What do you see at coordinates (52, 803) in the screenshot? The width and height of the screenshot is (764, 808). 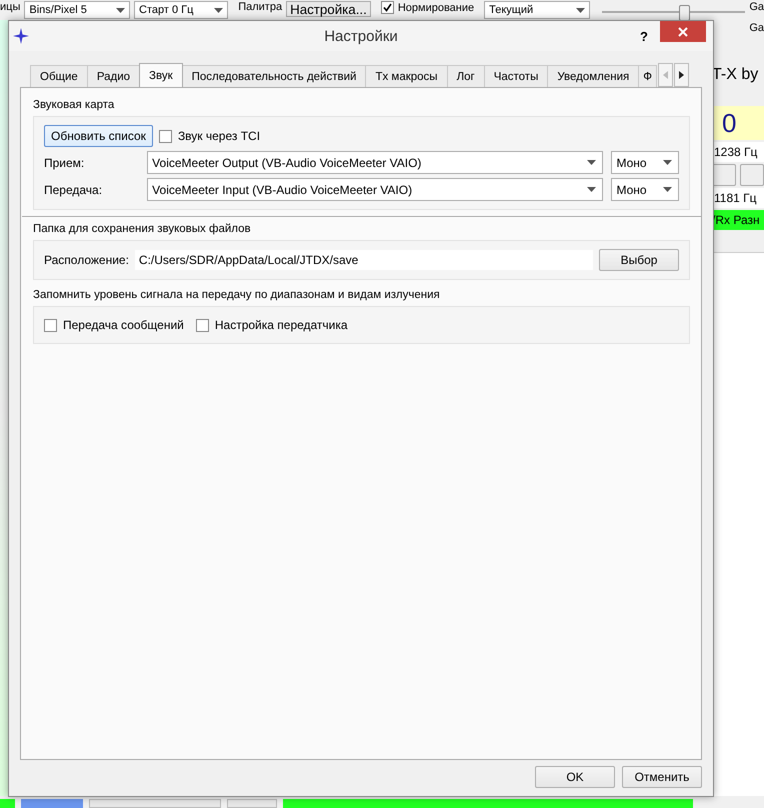 I see `status-panel` at bounding box center [52, 803].